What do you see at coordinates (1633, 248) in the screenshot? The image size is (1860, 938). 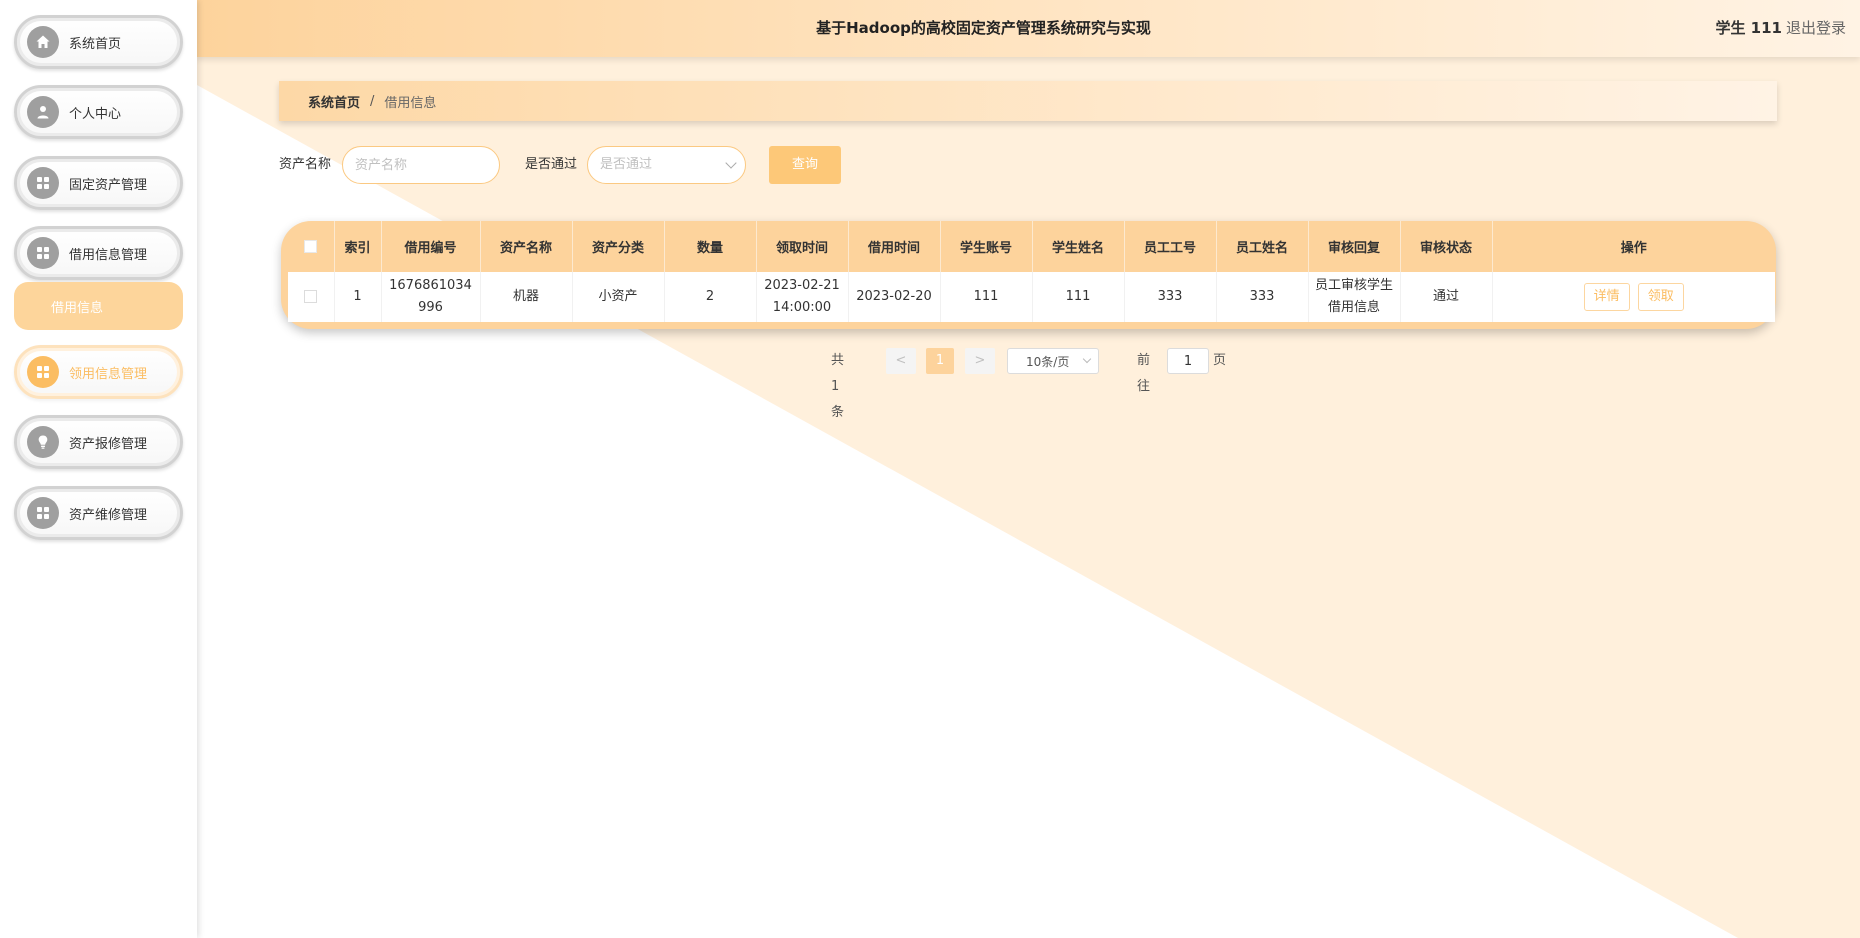 I see `column-header: 操作` at bounding box center [1633, 248].